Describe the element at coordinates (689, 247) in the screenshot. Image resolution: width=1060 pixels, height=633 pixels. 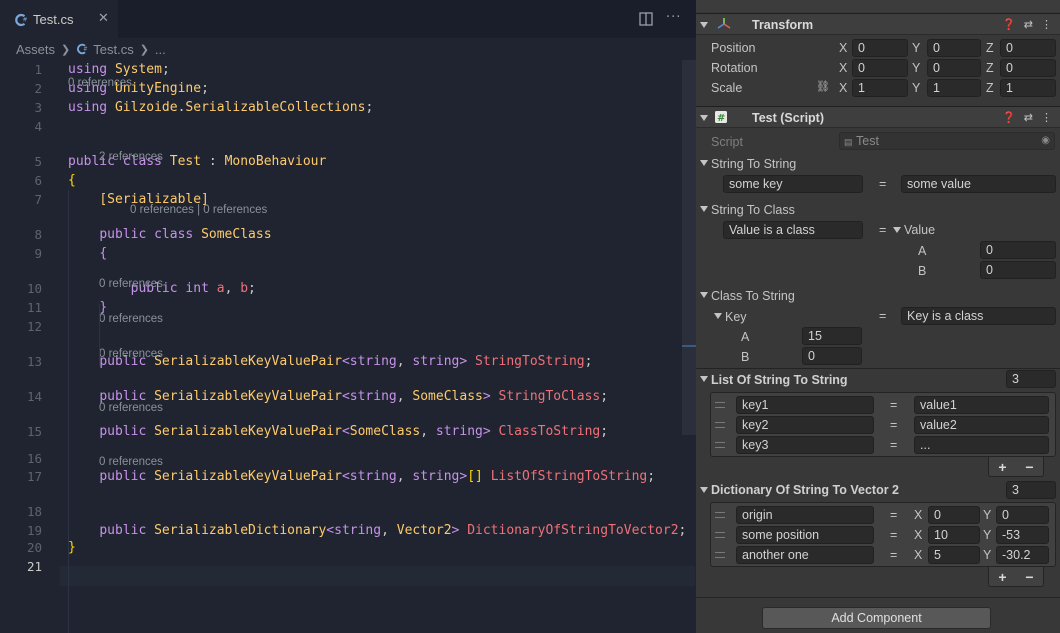
I see `editor-scrollbar` at that location.